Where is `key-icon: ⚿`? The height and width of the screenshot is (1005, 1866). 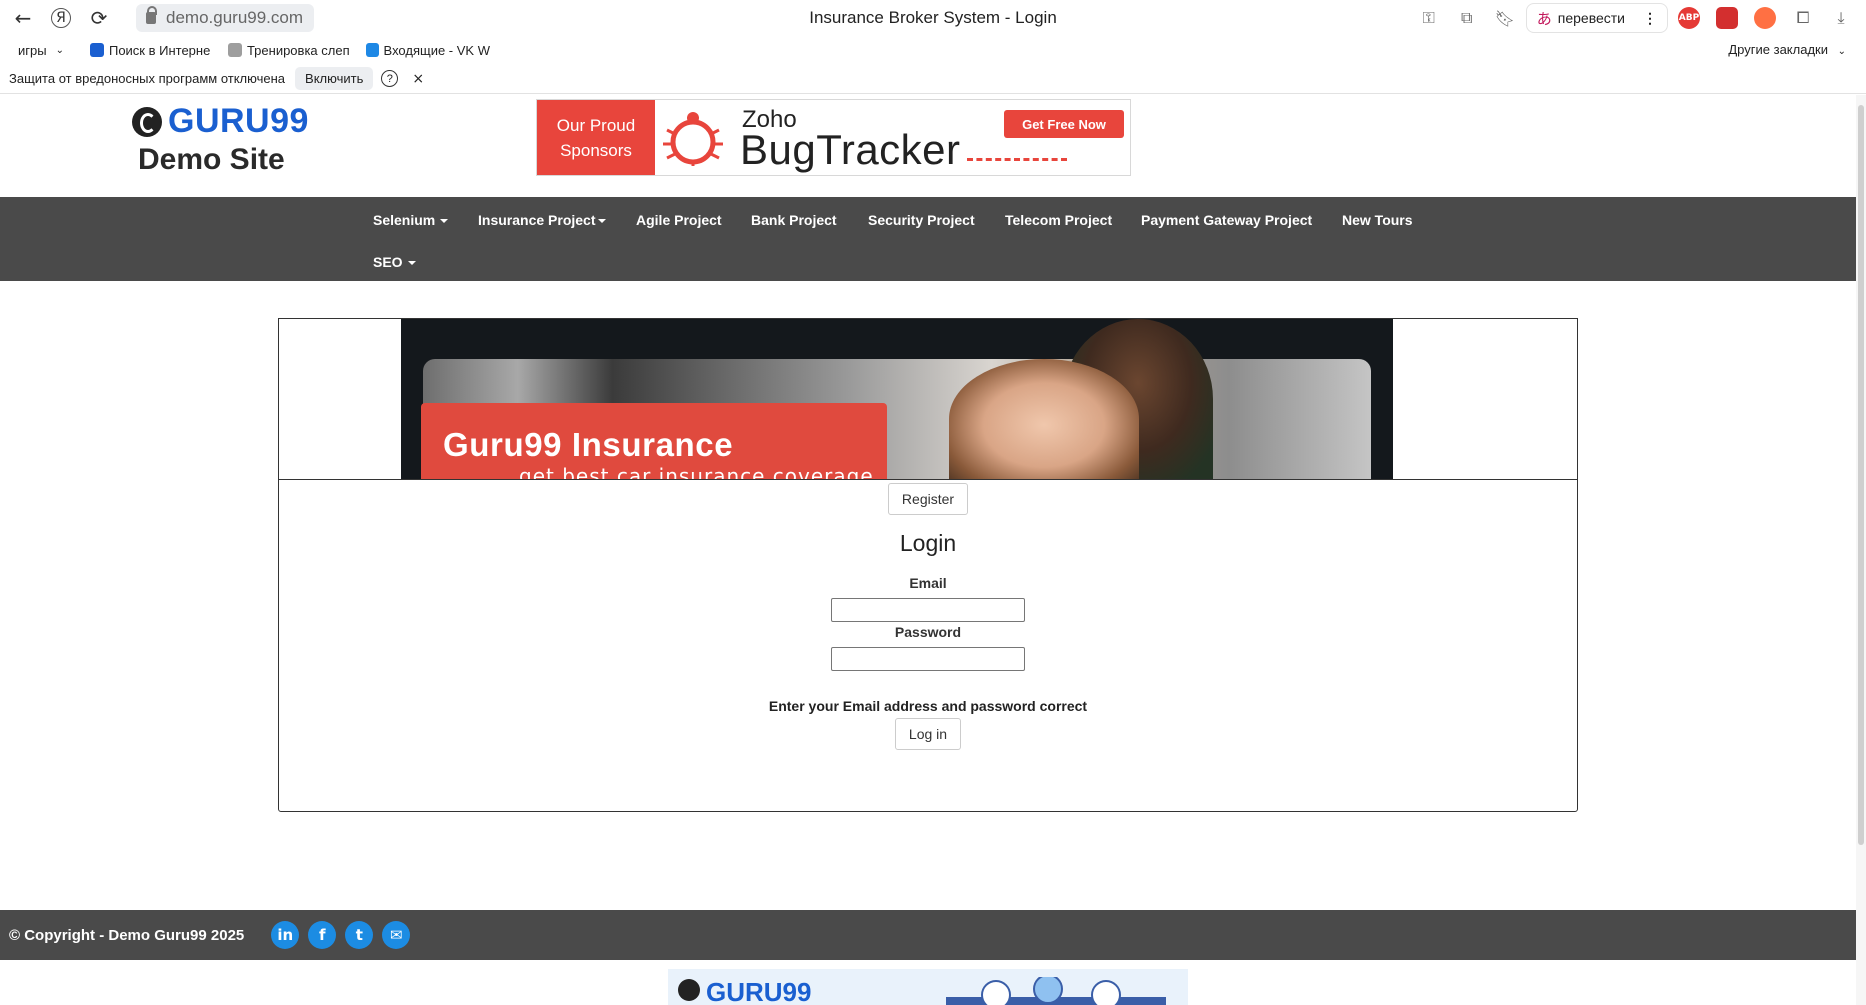 key-icon: ⚿ is located at coordinates (1429, 18).